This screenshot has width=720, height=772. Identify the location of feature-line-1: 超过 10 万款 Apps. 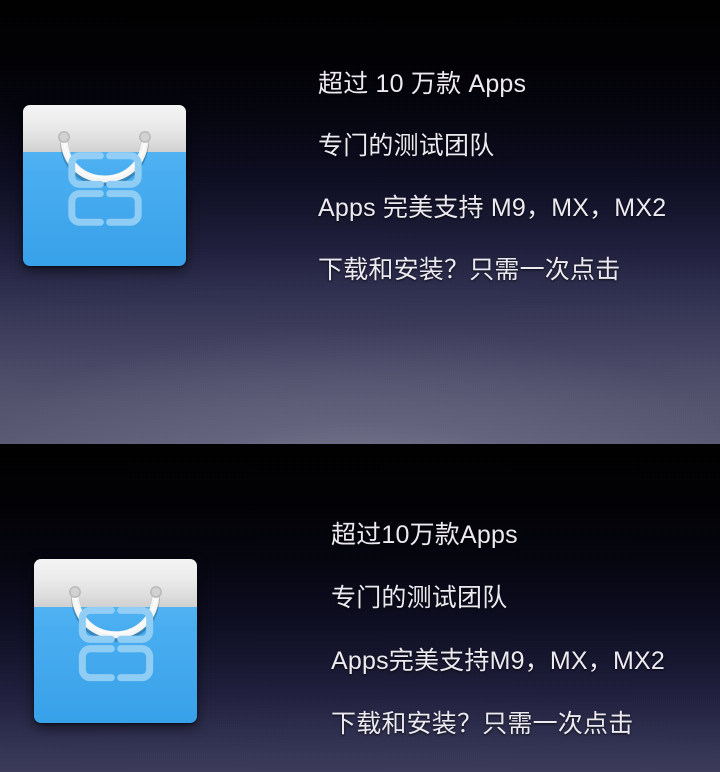
(422, 84).